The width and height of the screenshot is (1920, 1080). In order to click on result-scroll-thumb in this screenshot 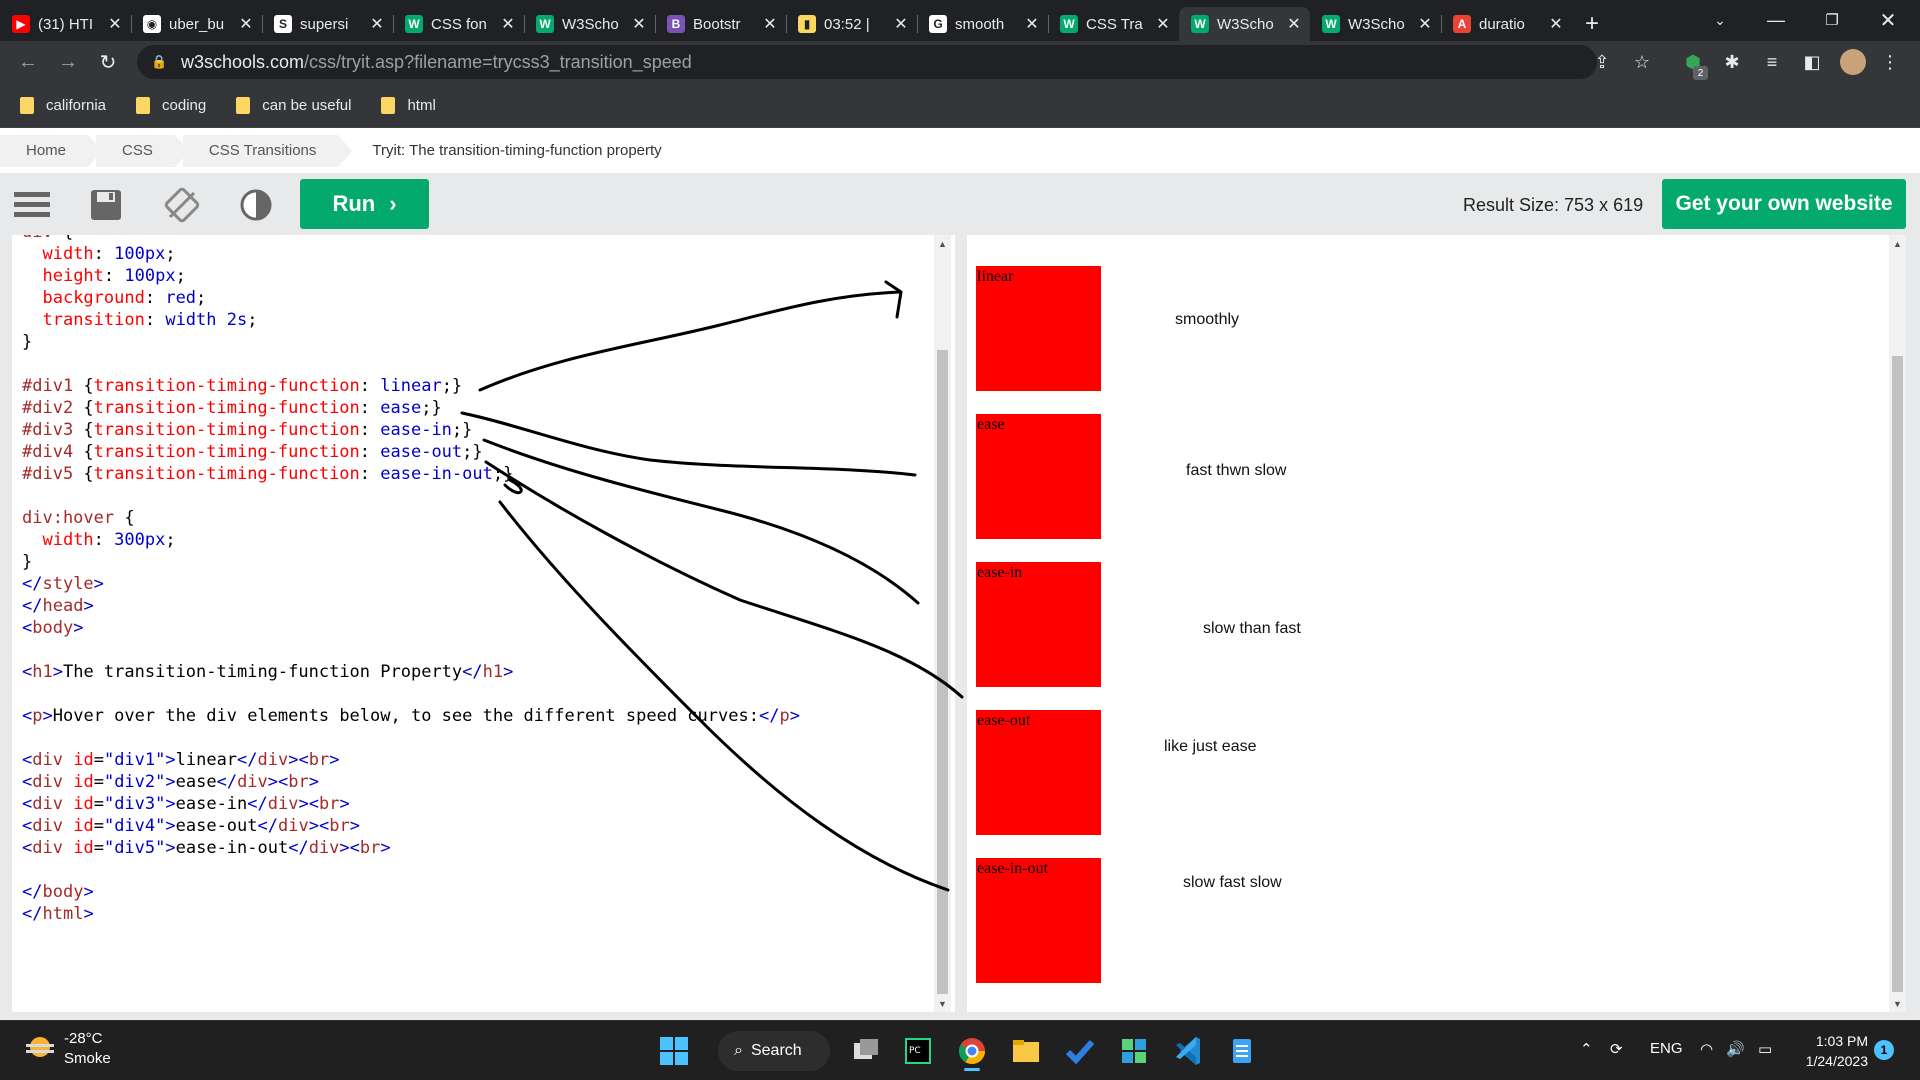, I will do `click(1897, 674)`.